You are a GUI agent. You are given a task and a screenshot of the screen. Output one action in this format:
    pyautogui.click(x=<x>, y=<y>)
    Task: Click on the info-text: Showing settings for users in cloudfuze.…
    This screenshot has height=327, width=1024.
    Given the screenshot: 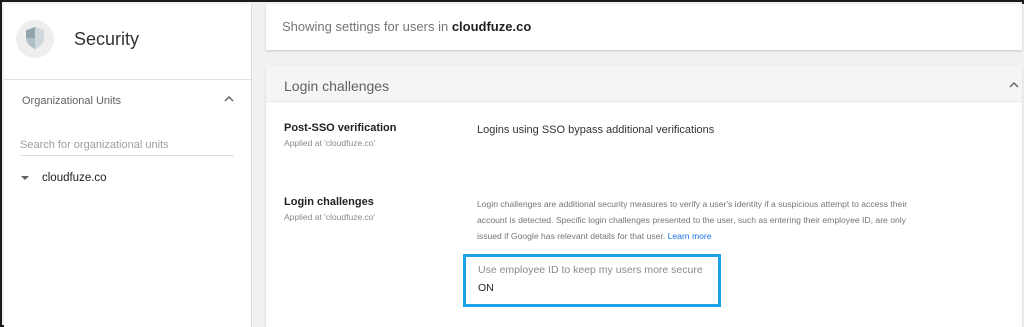 What is the action you would take?
    pyautogui.click(x=406, y=26)
    